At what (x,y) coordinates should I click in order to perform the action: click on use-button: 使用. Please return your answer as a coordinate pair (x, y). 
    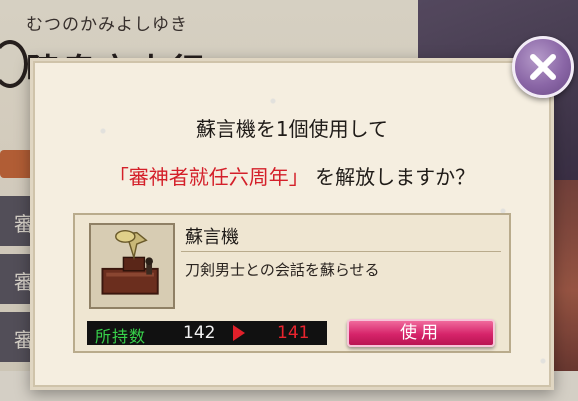
    Looking at the image, I should click on (421, 333).